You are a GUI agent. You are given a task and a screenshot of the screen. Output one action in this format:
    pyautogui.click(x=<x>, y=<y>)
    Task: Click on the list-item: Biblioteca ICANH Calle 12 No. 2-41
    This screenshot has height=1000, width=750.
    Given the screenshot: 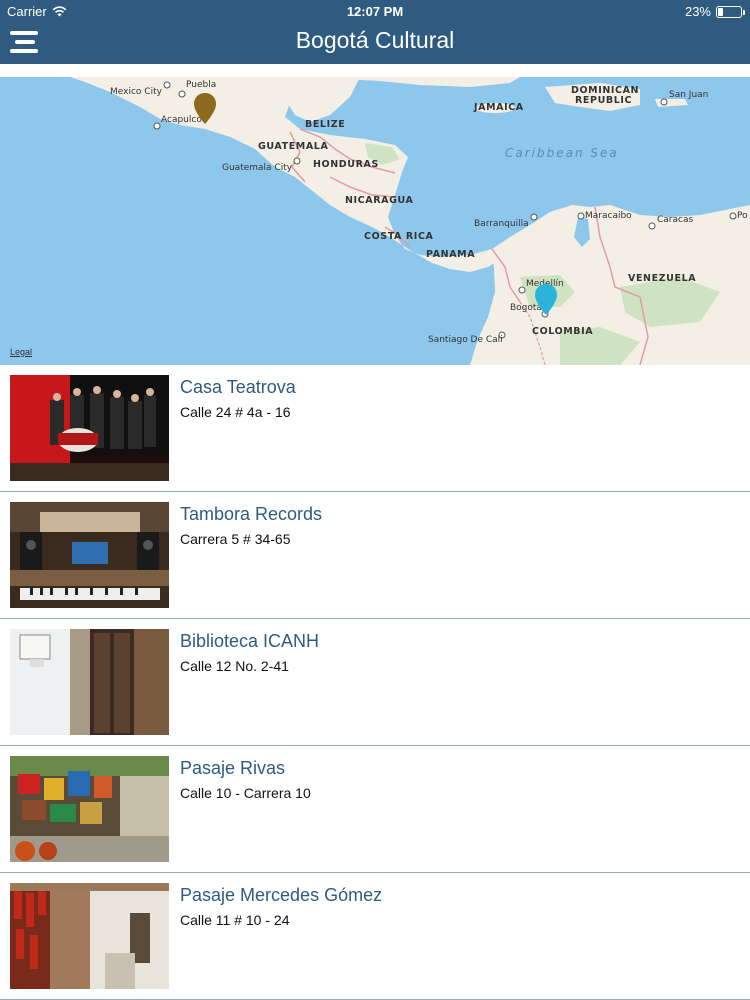 What is the action you would take?
    pyautogui.click(x=375, y=682)
    